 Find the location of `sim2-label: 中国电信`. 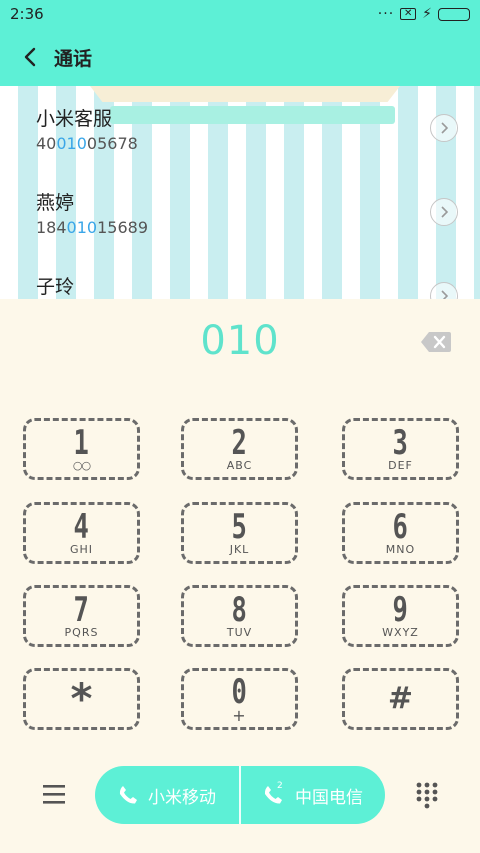

sim2-label: 中国电信 is located at coordinates (329, 797).